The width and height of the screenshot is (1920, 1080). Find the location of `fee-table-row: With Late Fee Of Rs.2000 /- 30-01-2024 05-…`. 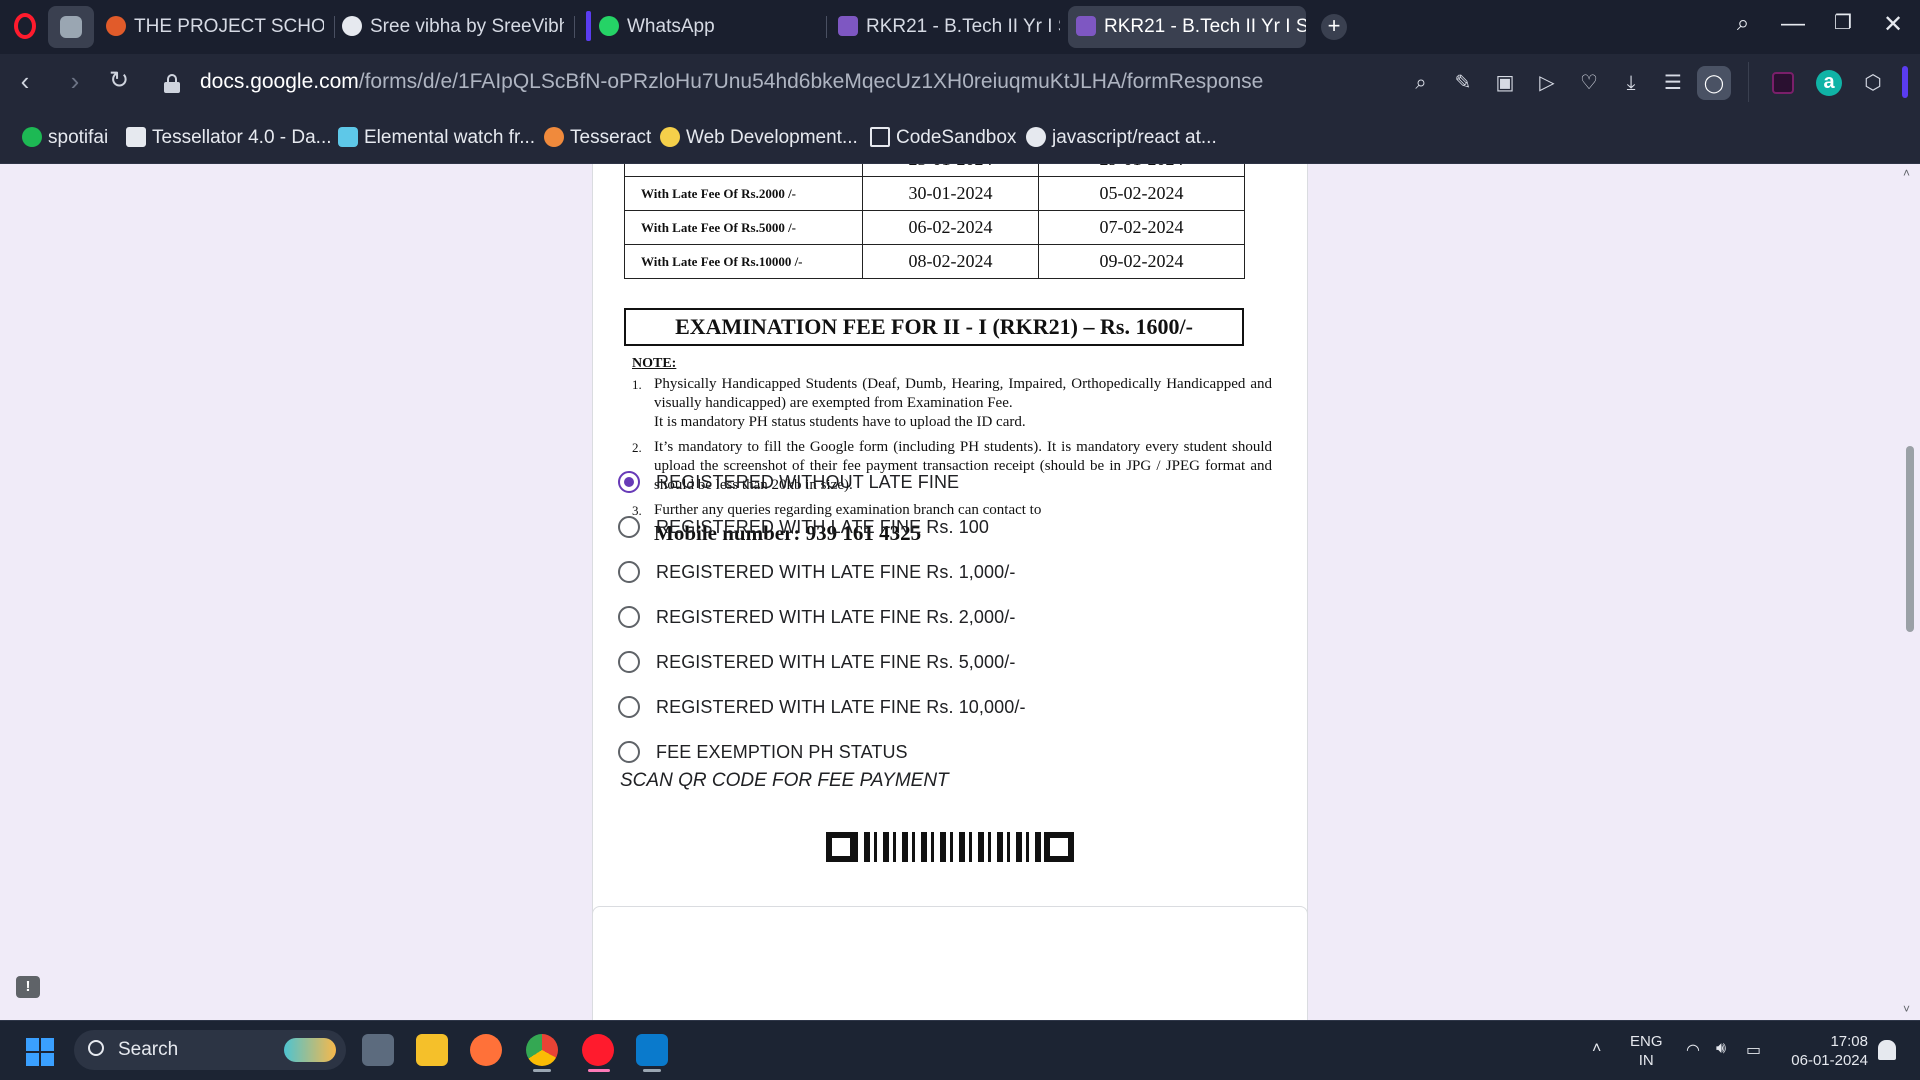

fee-table-row: With Late Fee Of Rs.2000 /- 30-01-2024 05-… is located at coordinates (934, 193).